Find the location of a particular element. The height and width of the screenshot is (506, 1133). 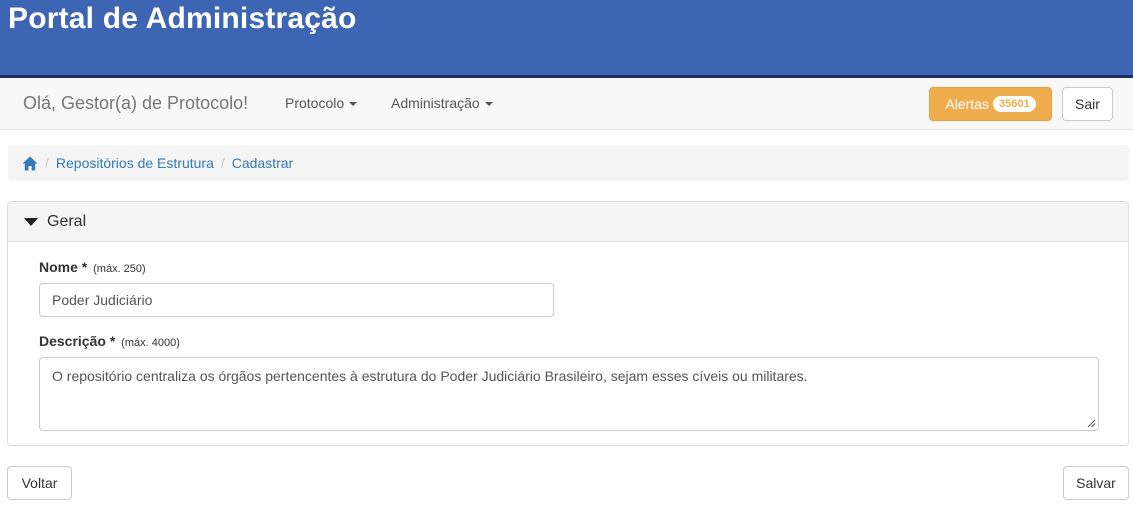

menu-administracao: Administração is located at coordinates (442, 103).